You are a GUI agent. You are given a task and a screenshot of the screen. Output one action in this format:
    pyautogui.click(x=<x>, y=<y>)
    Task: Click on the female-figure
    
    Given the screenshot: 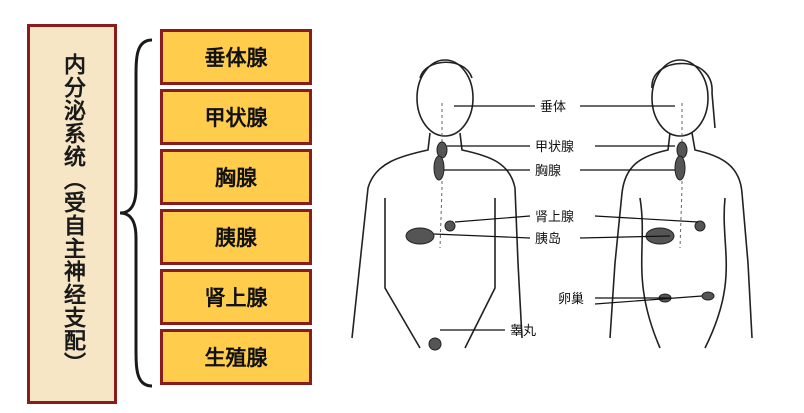 What is the action you would take?
    pyautogui.click(x=681, y=204)
    